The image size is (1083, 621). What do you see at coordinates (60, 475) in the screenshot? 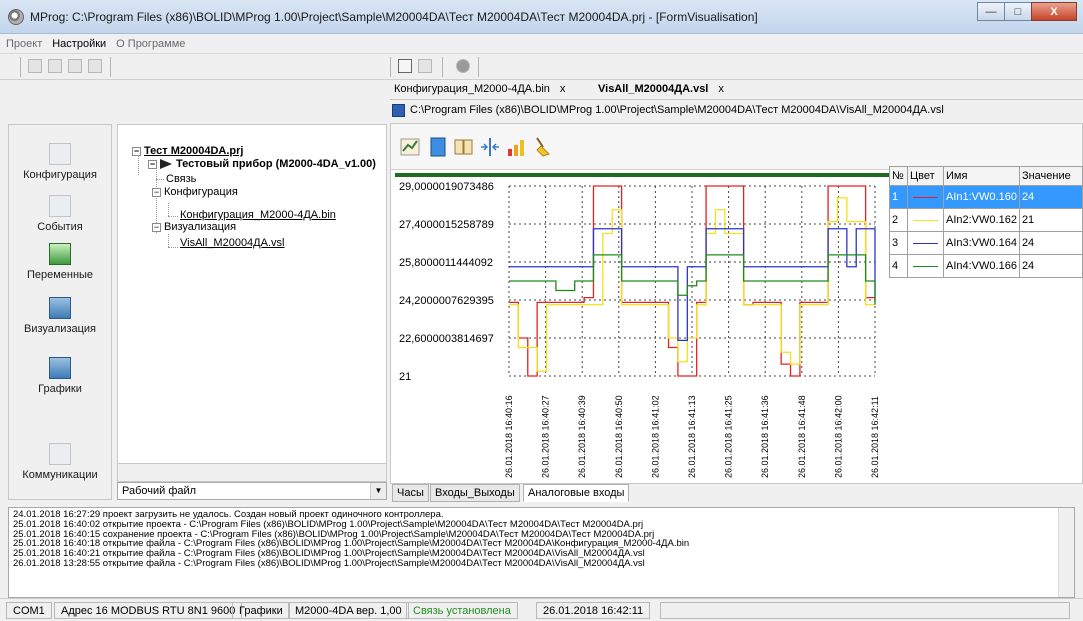
I see `nav-communications-label: Коммуникации` at bounding box center [60, 475].